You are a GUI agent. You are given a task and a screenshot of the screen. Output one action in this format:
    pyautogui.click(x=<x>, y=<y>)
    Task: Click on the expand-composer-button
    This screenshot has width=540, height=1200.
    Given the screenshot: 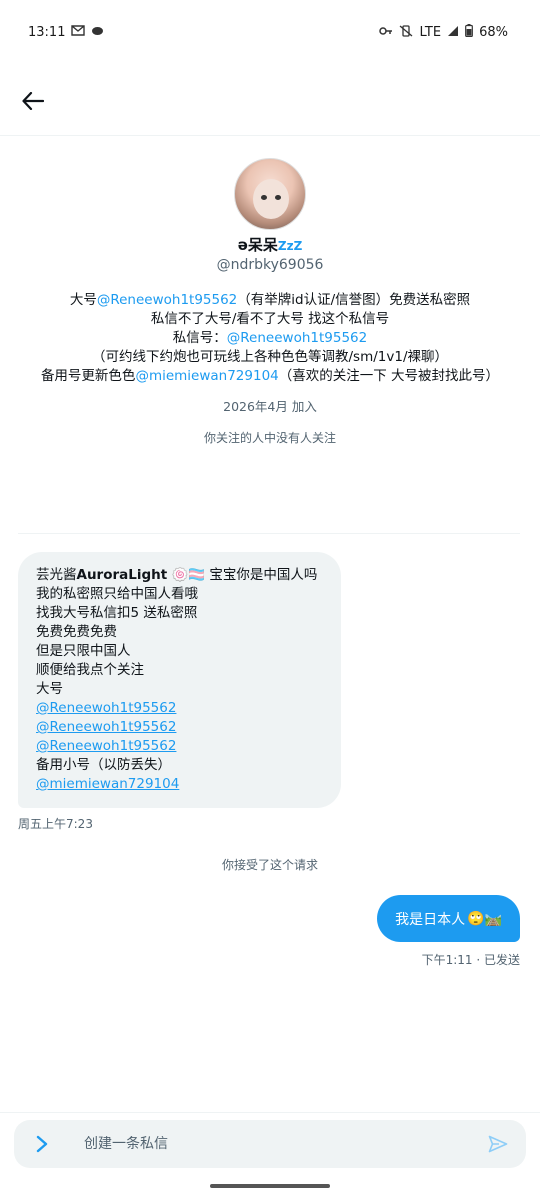 What is the action you would take?
    pyautogui.click(x=42, y=1144)
    